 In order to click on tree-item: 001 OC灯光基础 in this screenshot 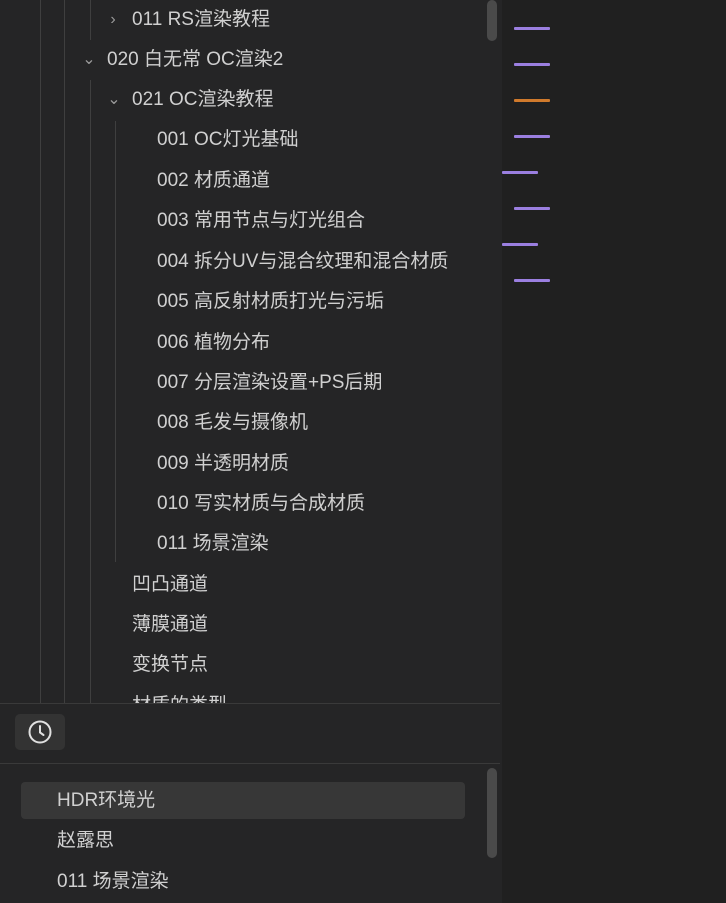, I will do `click(227, 140)`.